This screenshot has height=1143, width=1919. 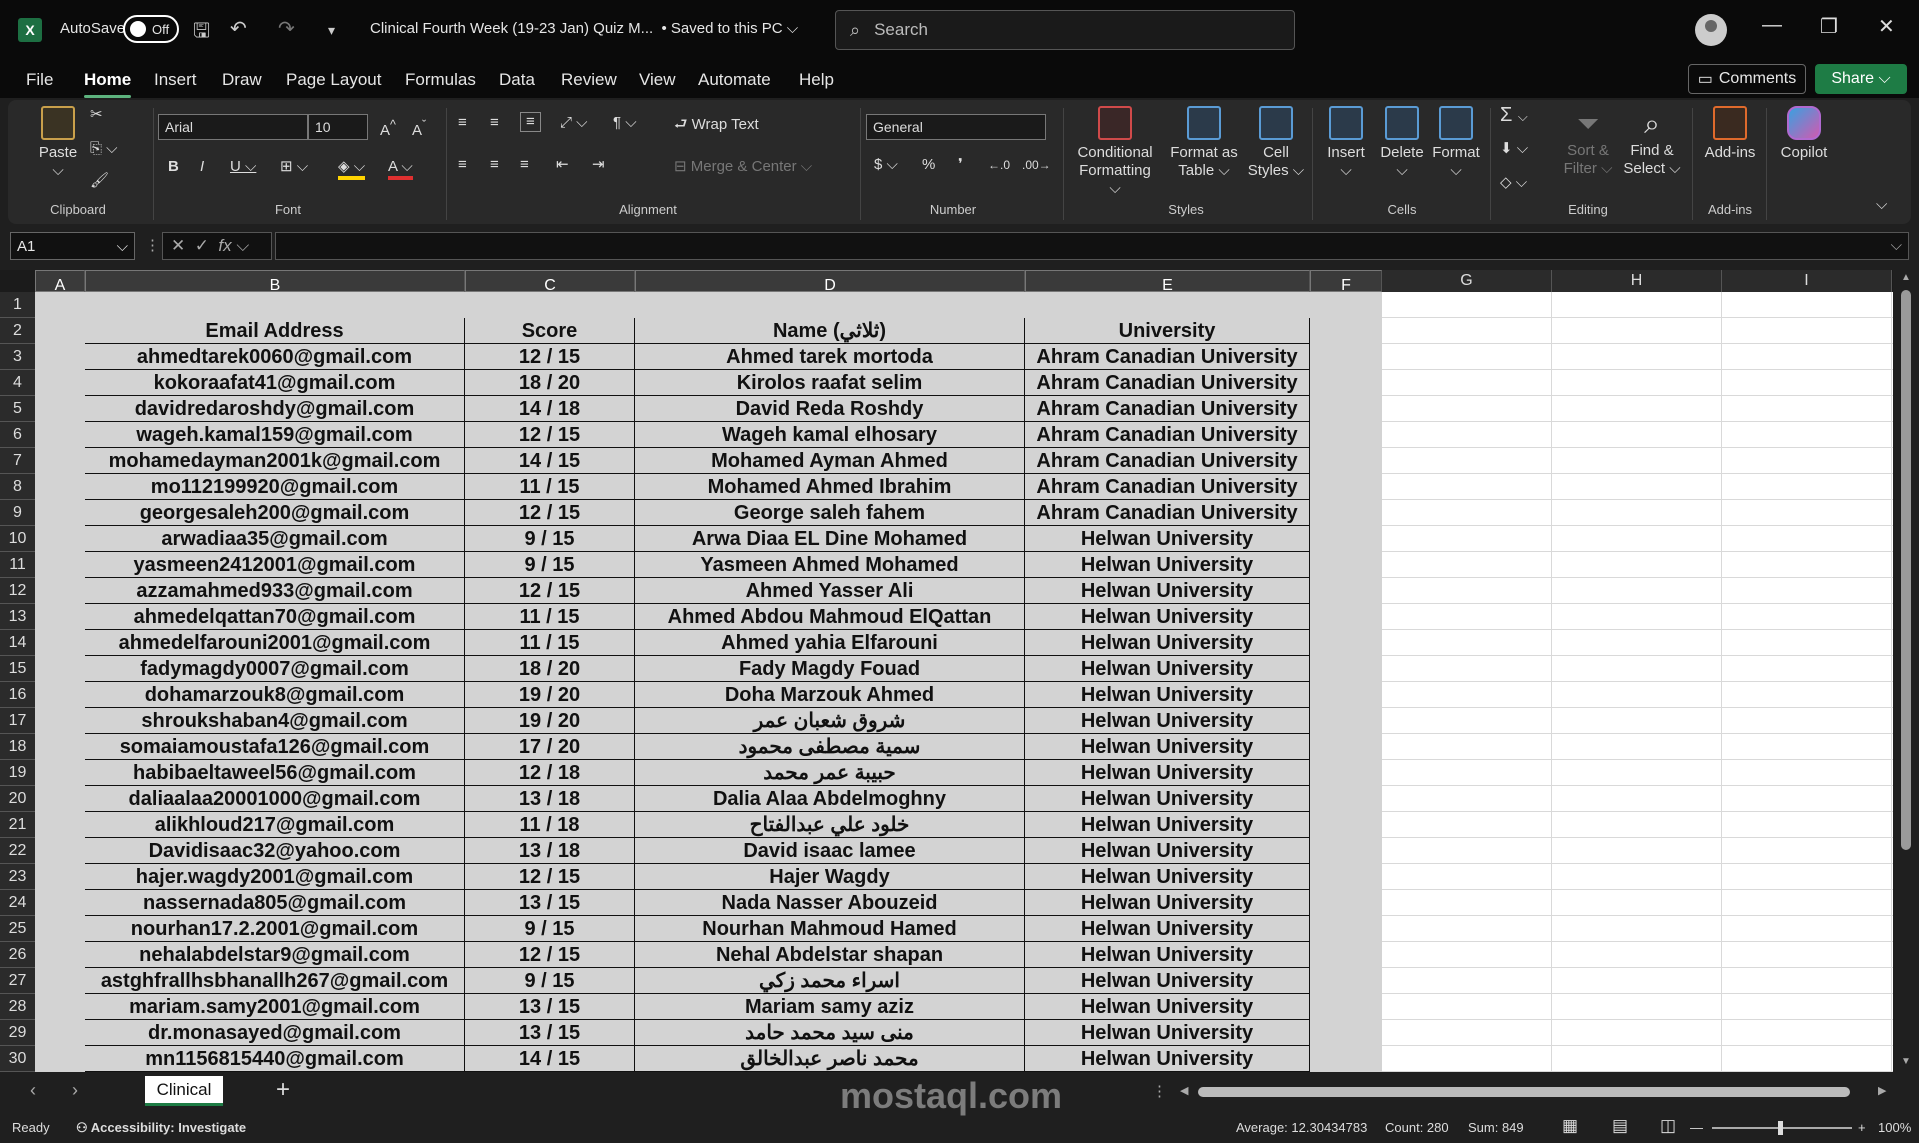 I want to click on tab-automate: Automate, so click(x=734, y=80).